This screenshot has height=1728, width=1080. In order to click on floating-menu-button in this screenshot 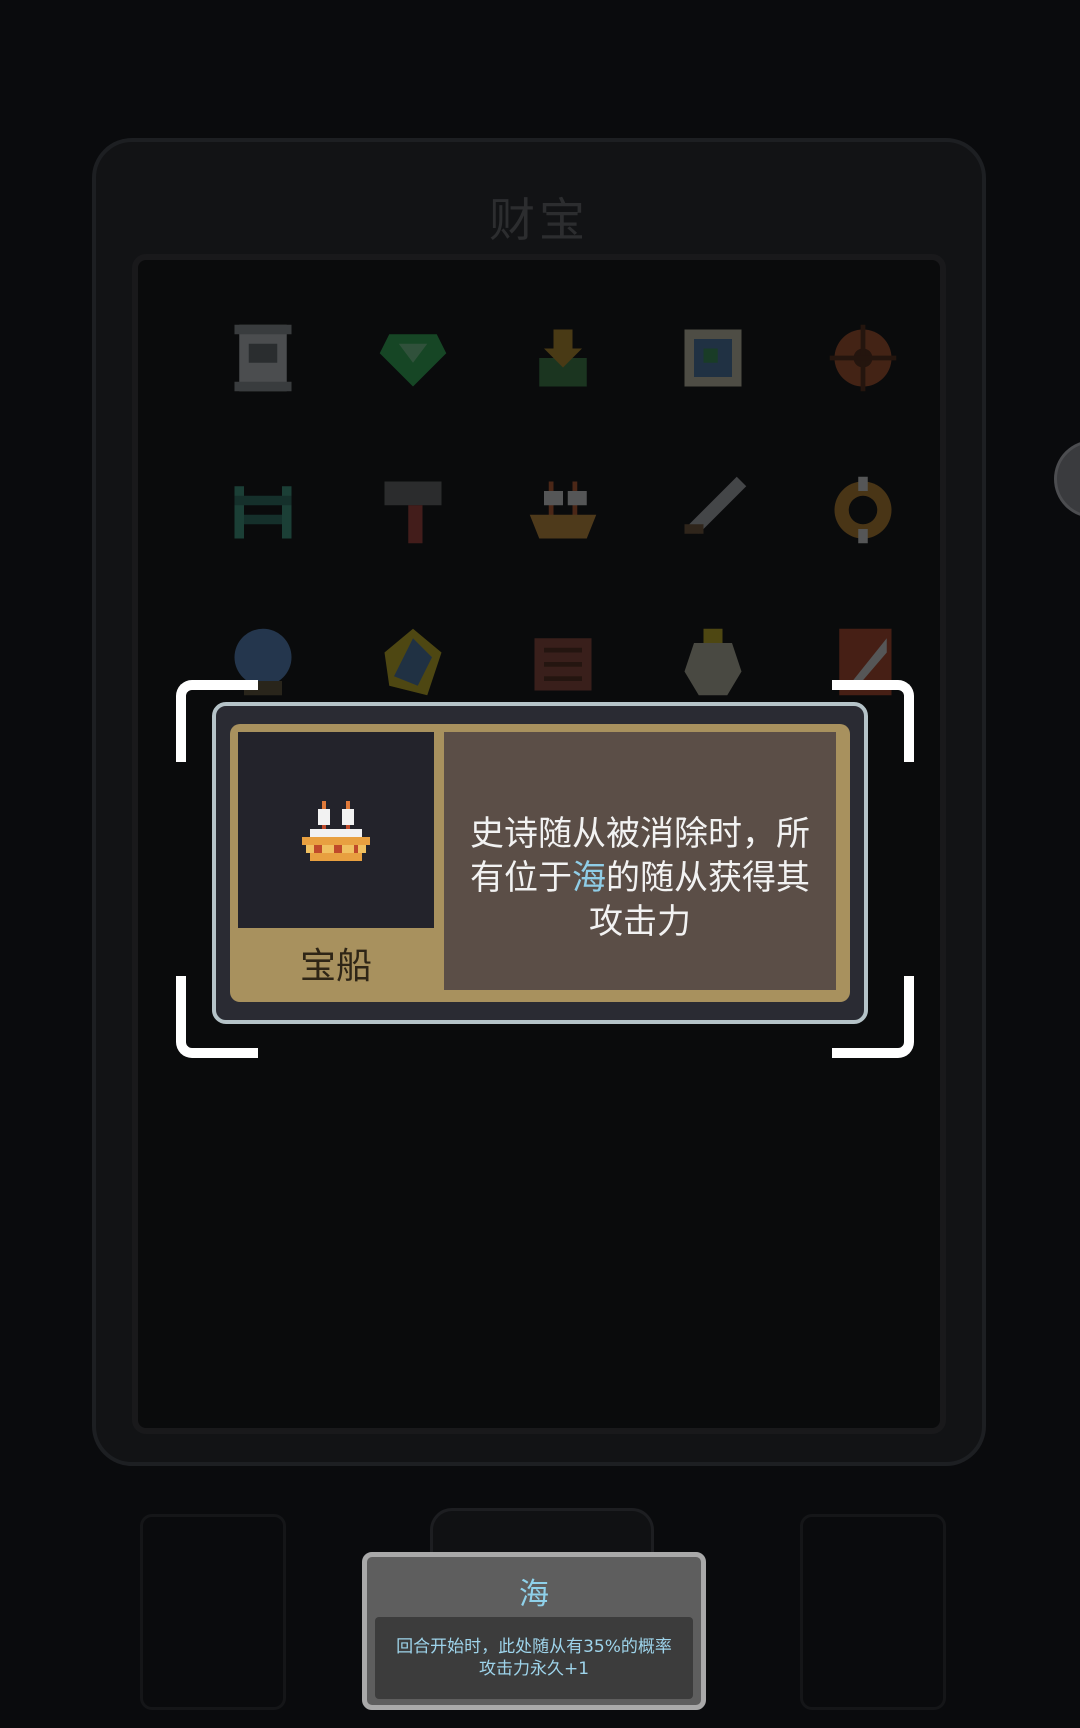, I will do `click(1067, 479)`.